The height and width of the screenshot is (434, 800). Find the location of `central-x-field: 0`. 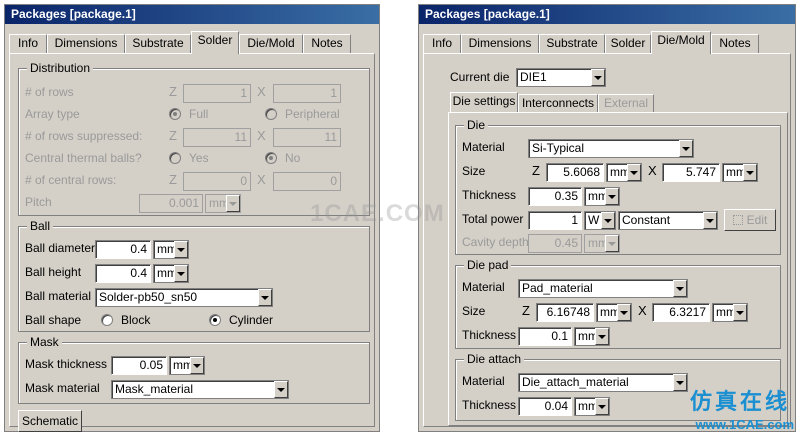

central-x-field: 0 is located at coordinates (307, 181).